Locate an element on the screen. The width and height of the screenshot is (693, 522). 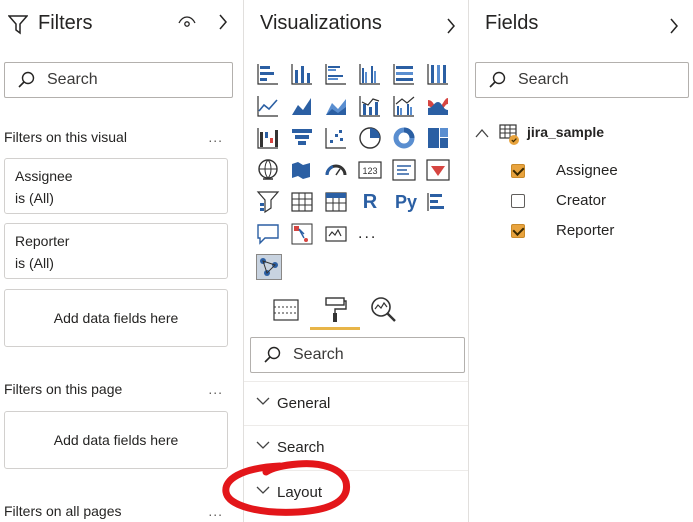
kpi-icon is located at coordinates (438, 170).